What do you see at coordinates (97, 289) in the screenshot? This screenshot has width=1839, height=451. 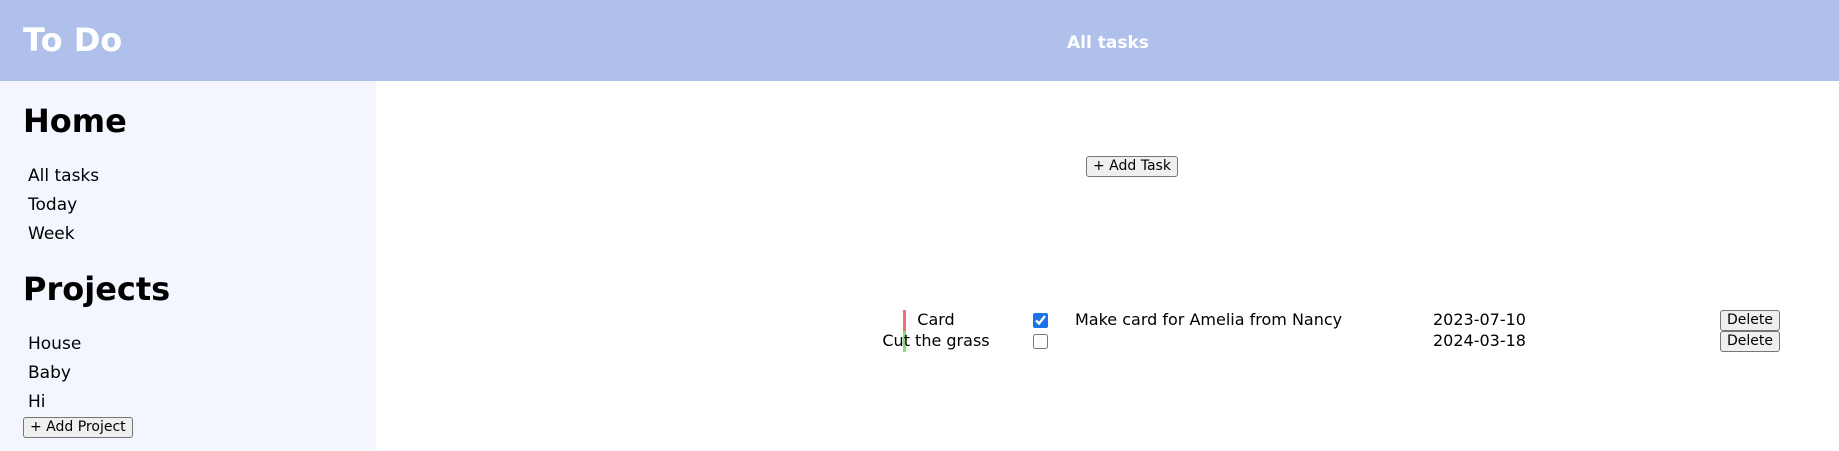 I see `projects-heading: Projects` at bounding box center [97, 289].